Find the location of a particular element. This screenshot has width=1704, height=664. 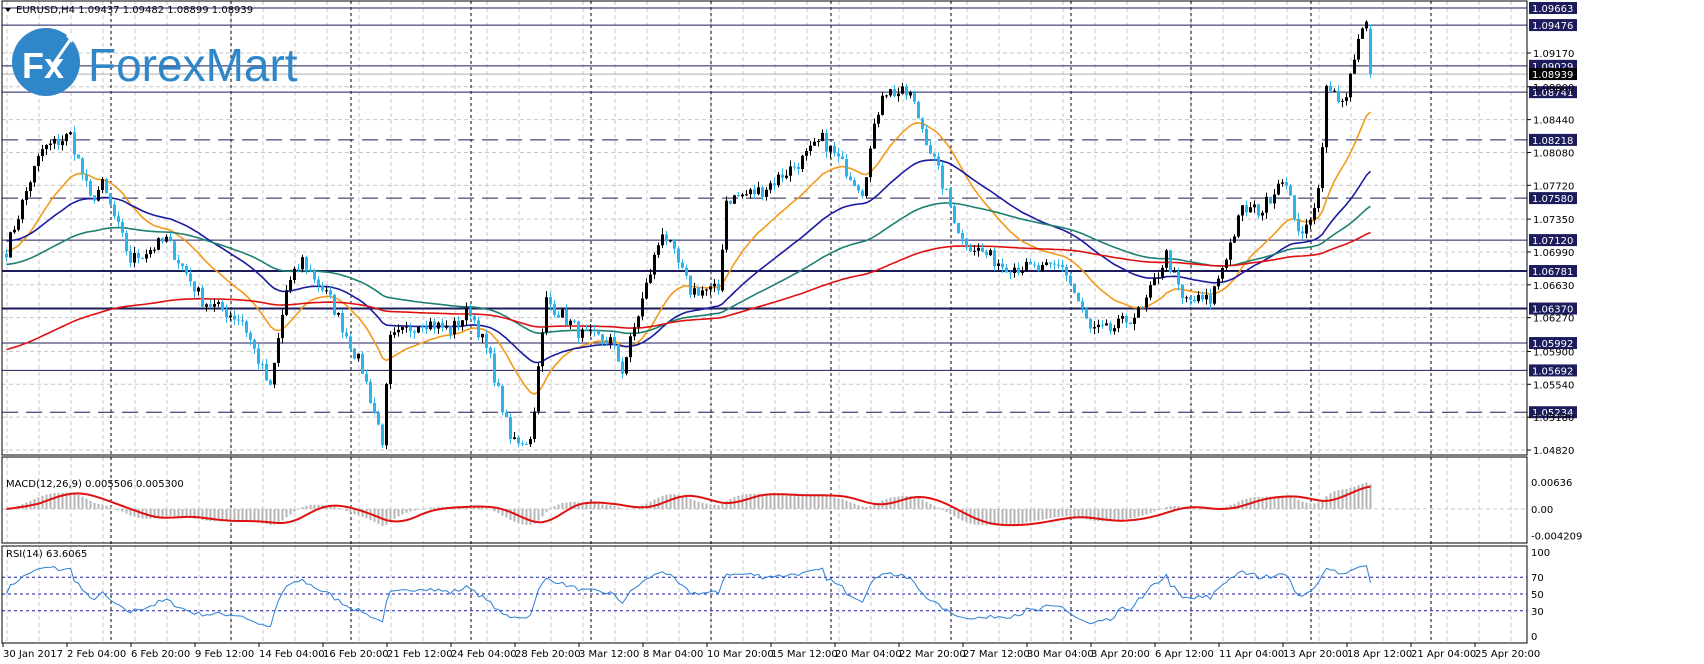

macd-label: MACD(12,26,9) 0.005506 0.005300 is located at coordinates (95, 484).